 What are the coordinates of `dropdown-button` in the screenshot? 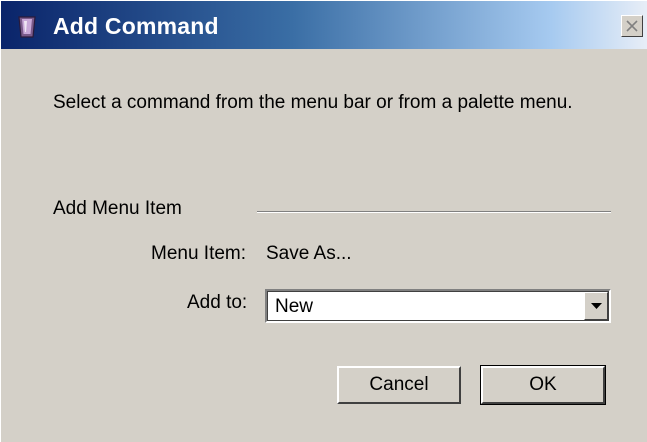 It's located at (596, 306).